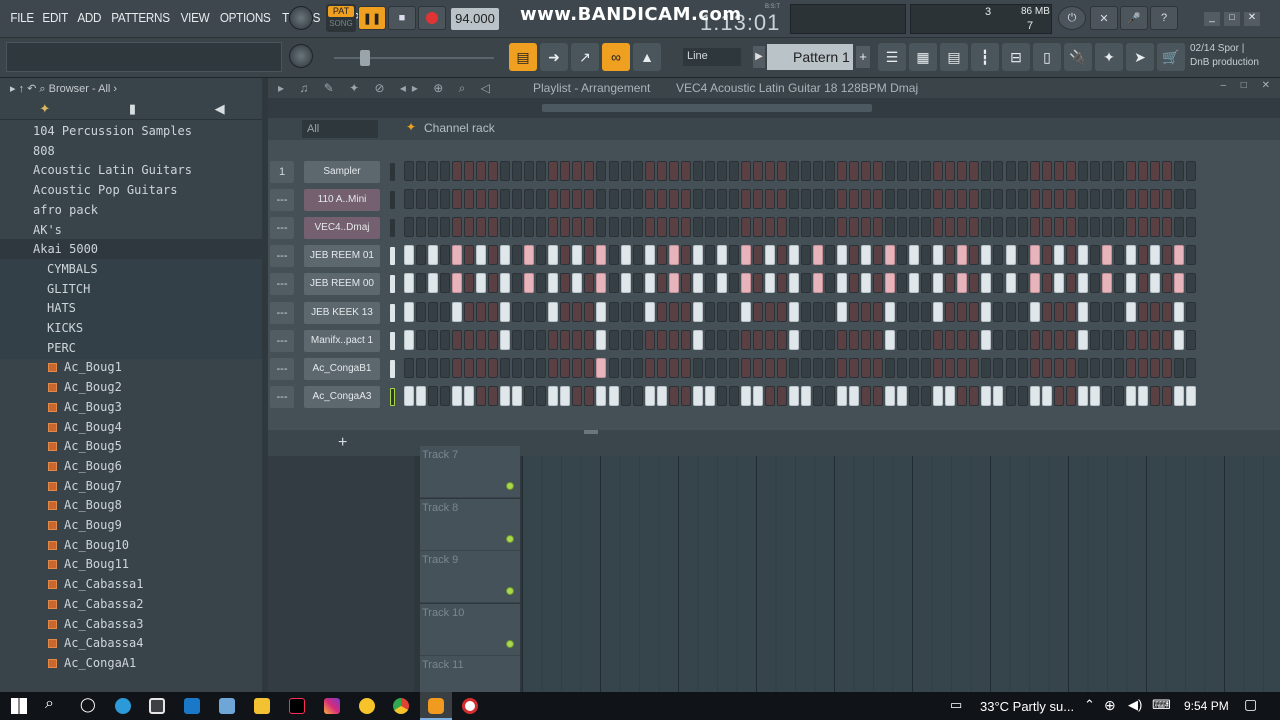 The image size is (1280, 720). I want to click on volume-icon: ◀), so click(1135, 705).